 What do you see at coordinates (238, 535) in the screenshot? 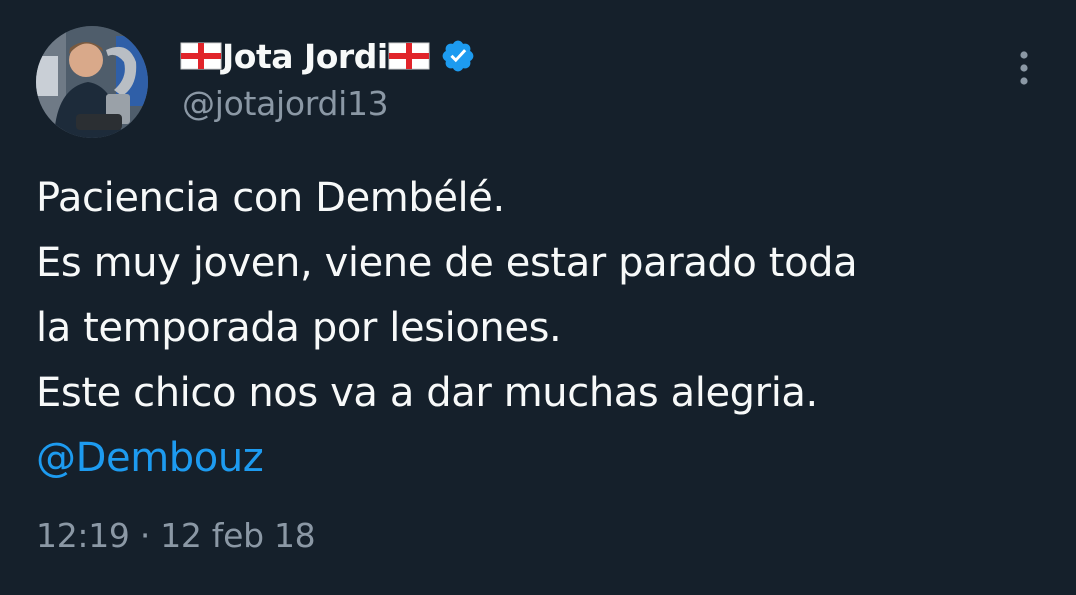
I see `tweet-date: 12 feb 18` at bounding box center [238, 535].